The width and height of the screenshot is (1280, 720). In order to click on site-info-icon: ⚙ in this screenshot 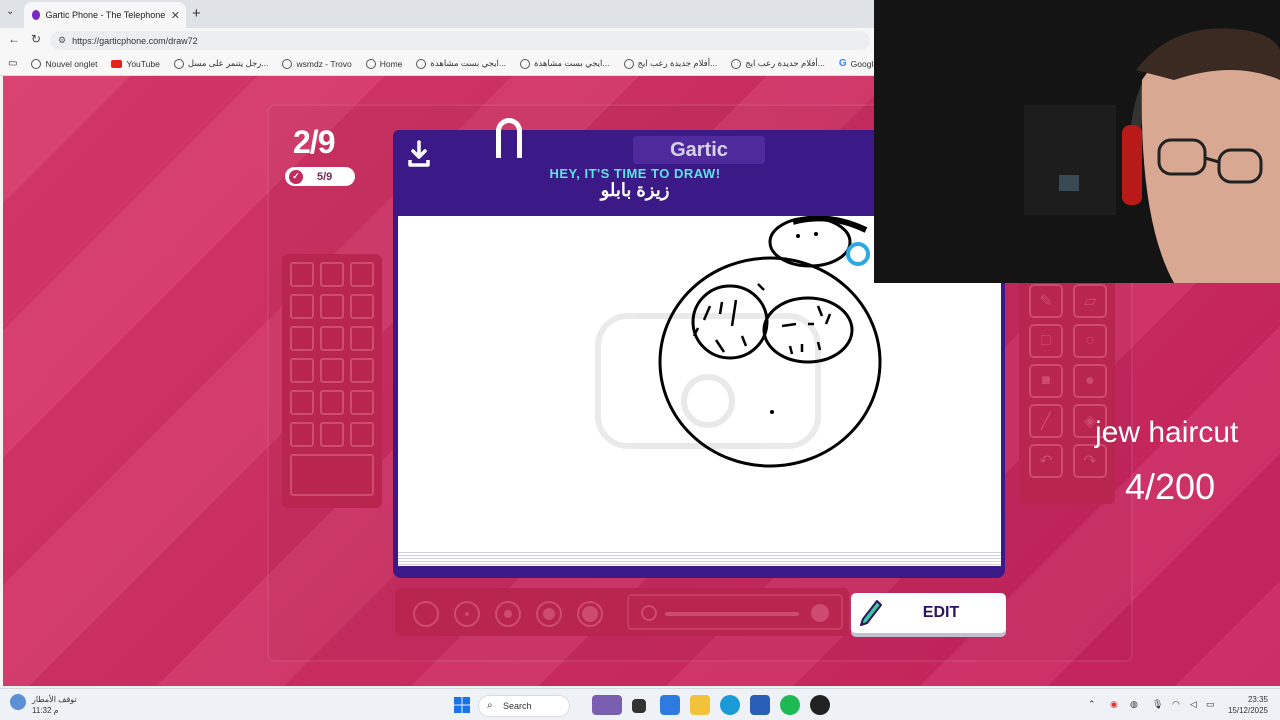, I will do `click(62, 40)`.